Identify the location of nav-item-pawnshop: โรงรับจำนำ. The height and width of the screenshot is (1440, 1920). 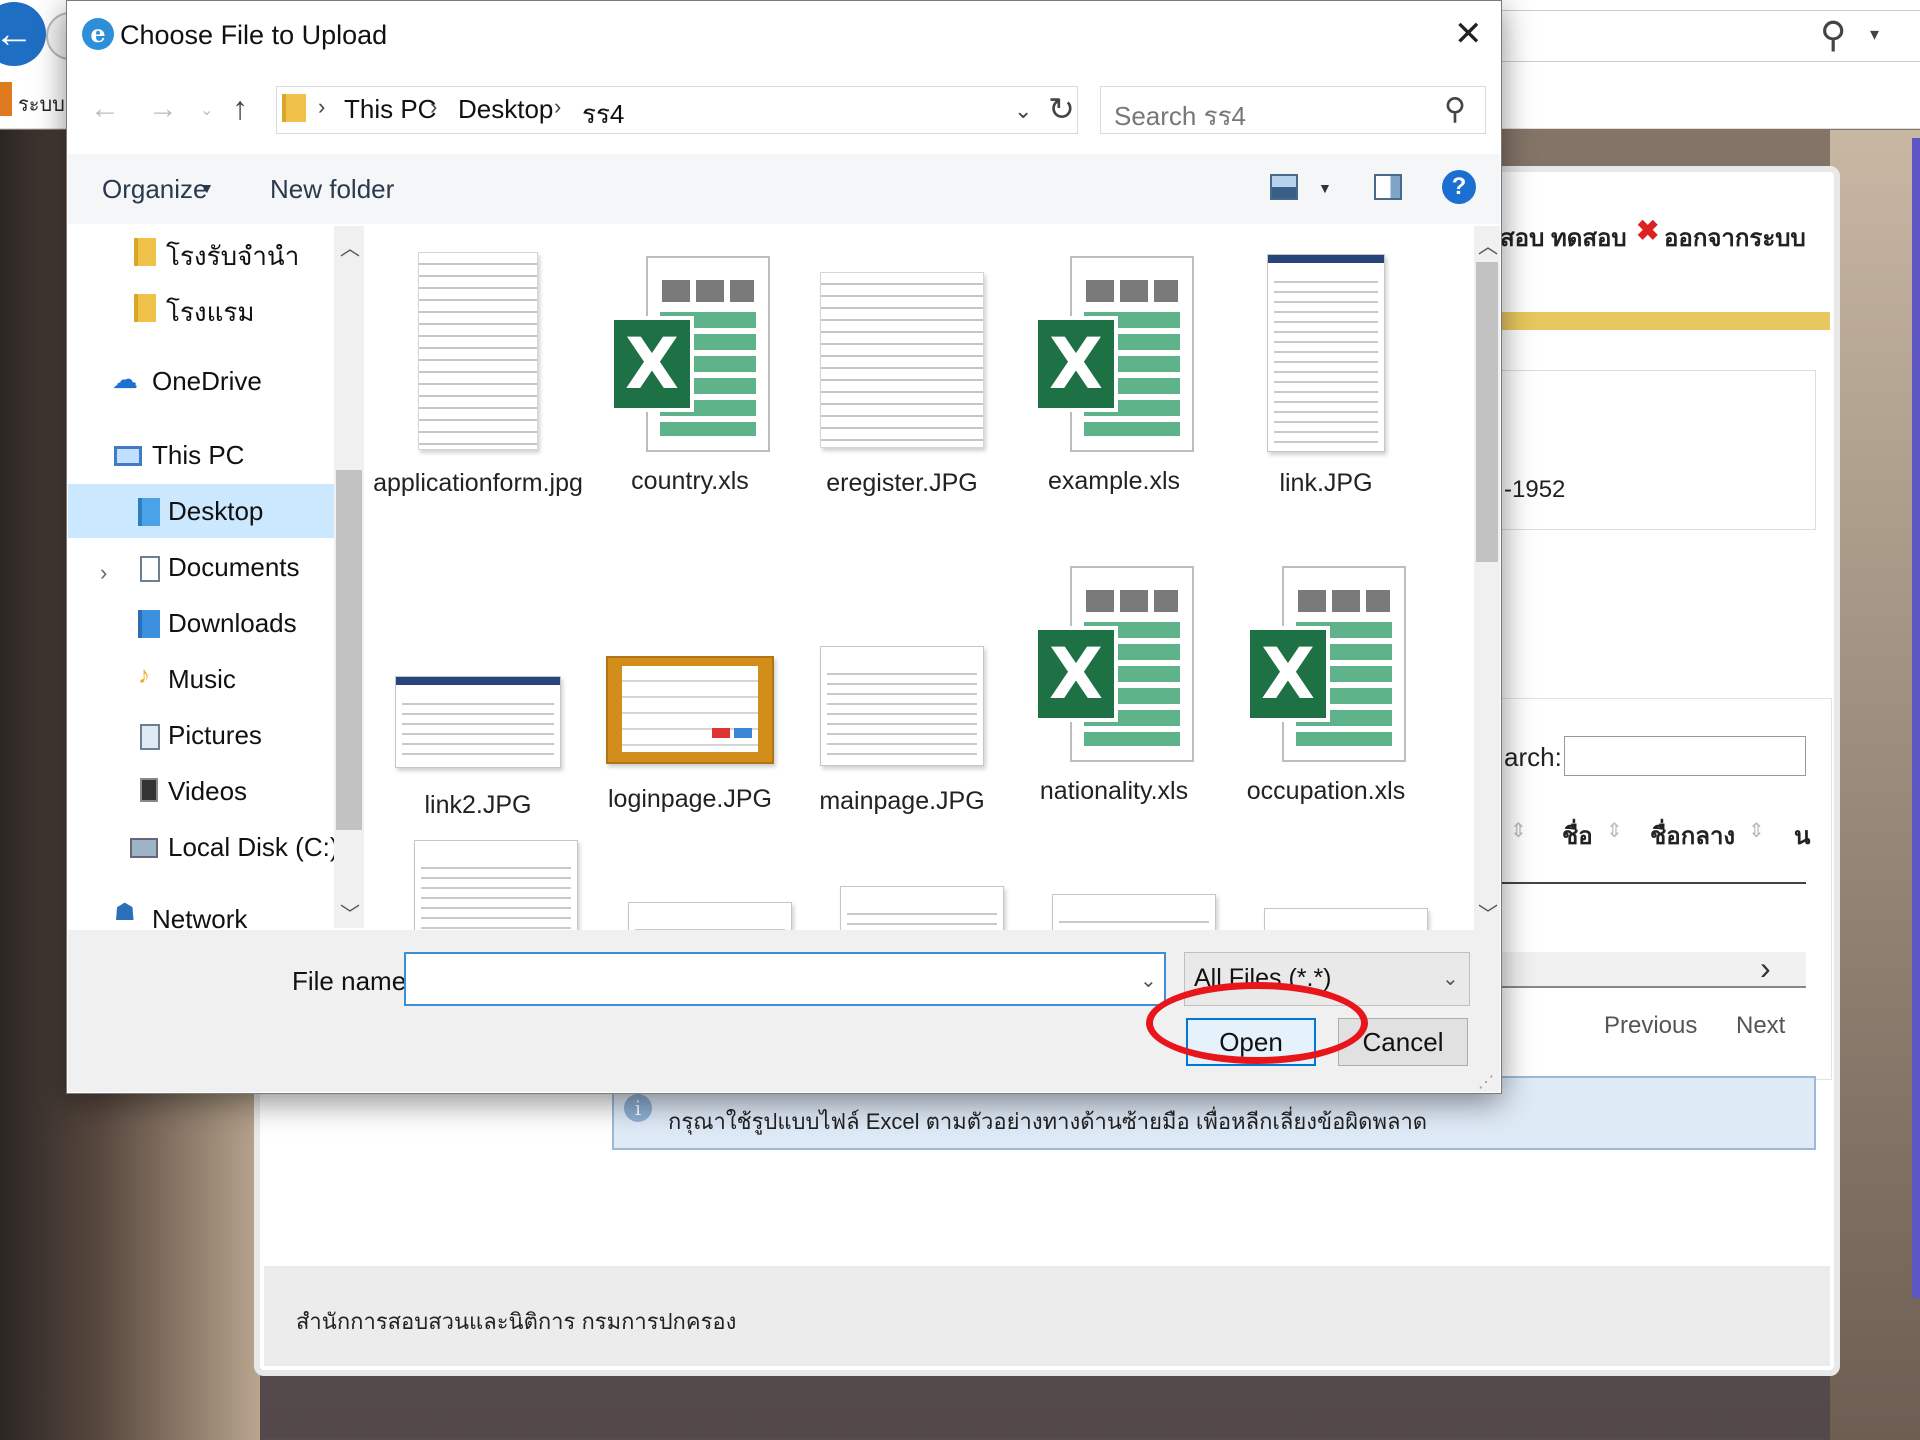
(232, 256).